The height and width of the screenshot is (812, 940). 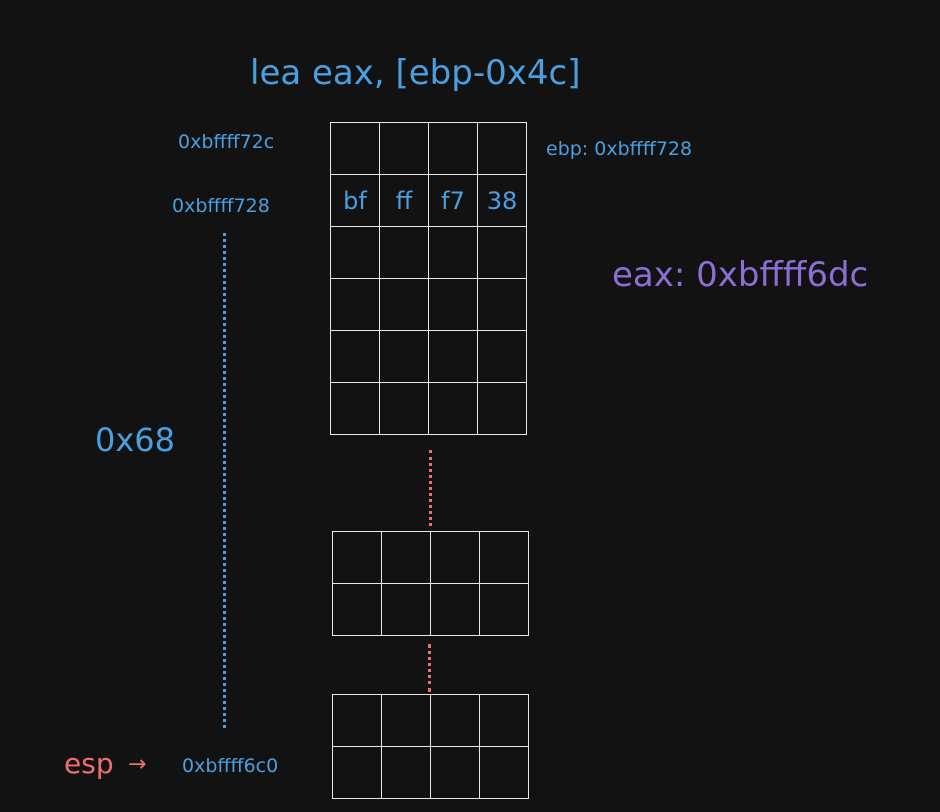 What do you see at coordinates (502, 201) in the screenshot?
I see `byte-cell: 38` at bounding box center [502, 201].